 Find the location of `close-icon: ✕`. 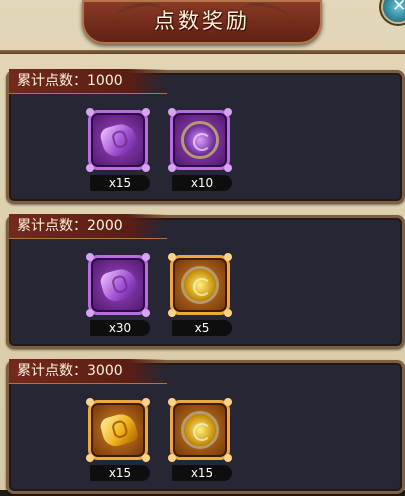

close-icon: ✕ is located at coordinates (398, 8).